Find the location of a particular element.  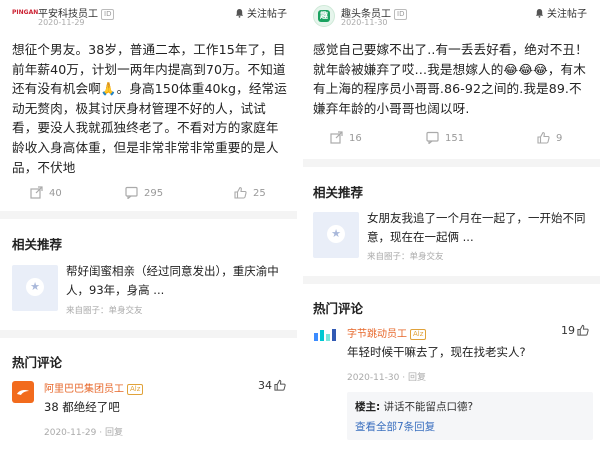

share-count: 16 is located at coordinates (355, 138).